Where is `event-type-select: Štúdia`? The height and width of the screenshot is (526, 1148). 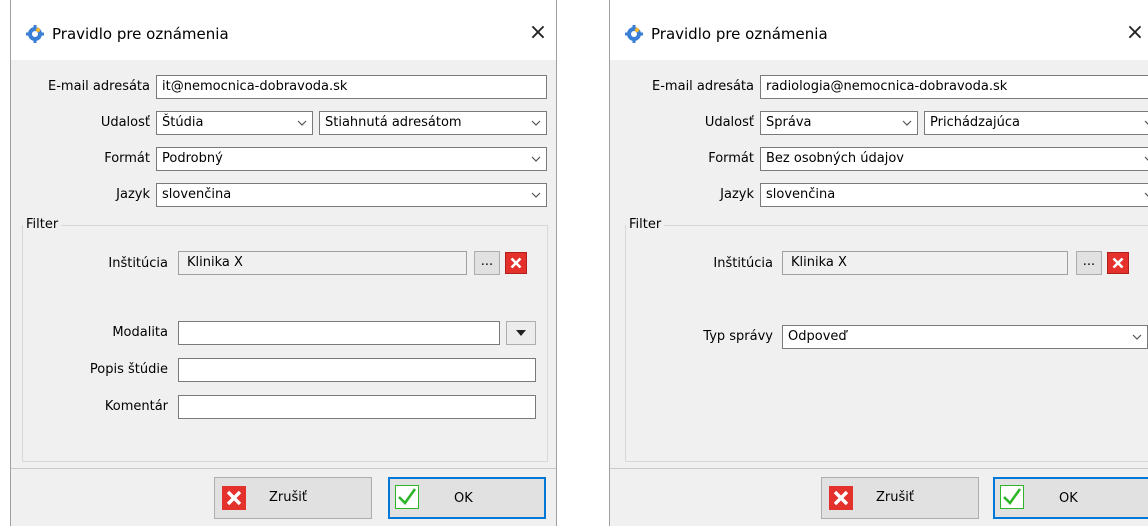 event-type-select: Štúdia is located at coordinates (234, 123).